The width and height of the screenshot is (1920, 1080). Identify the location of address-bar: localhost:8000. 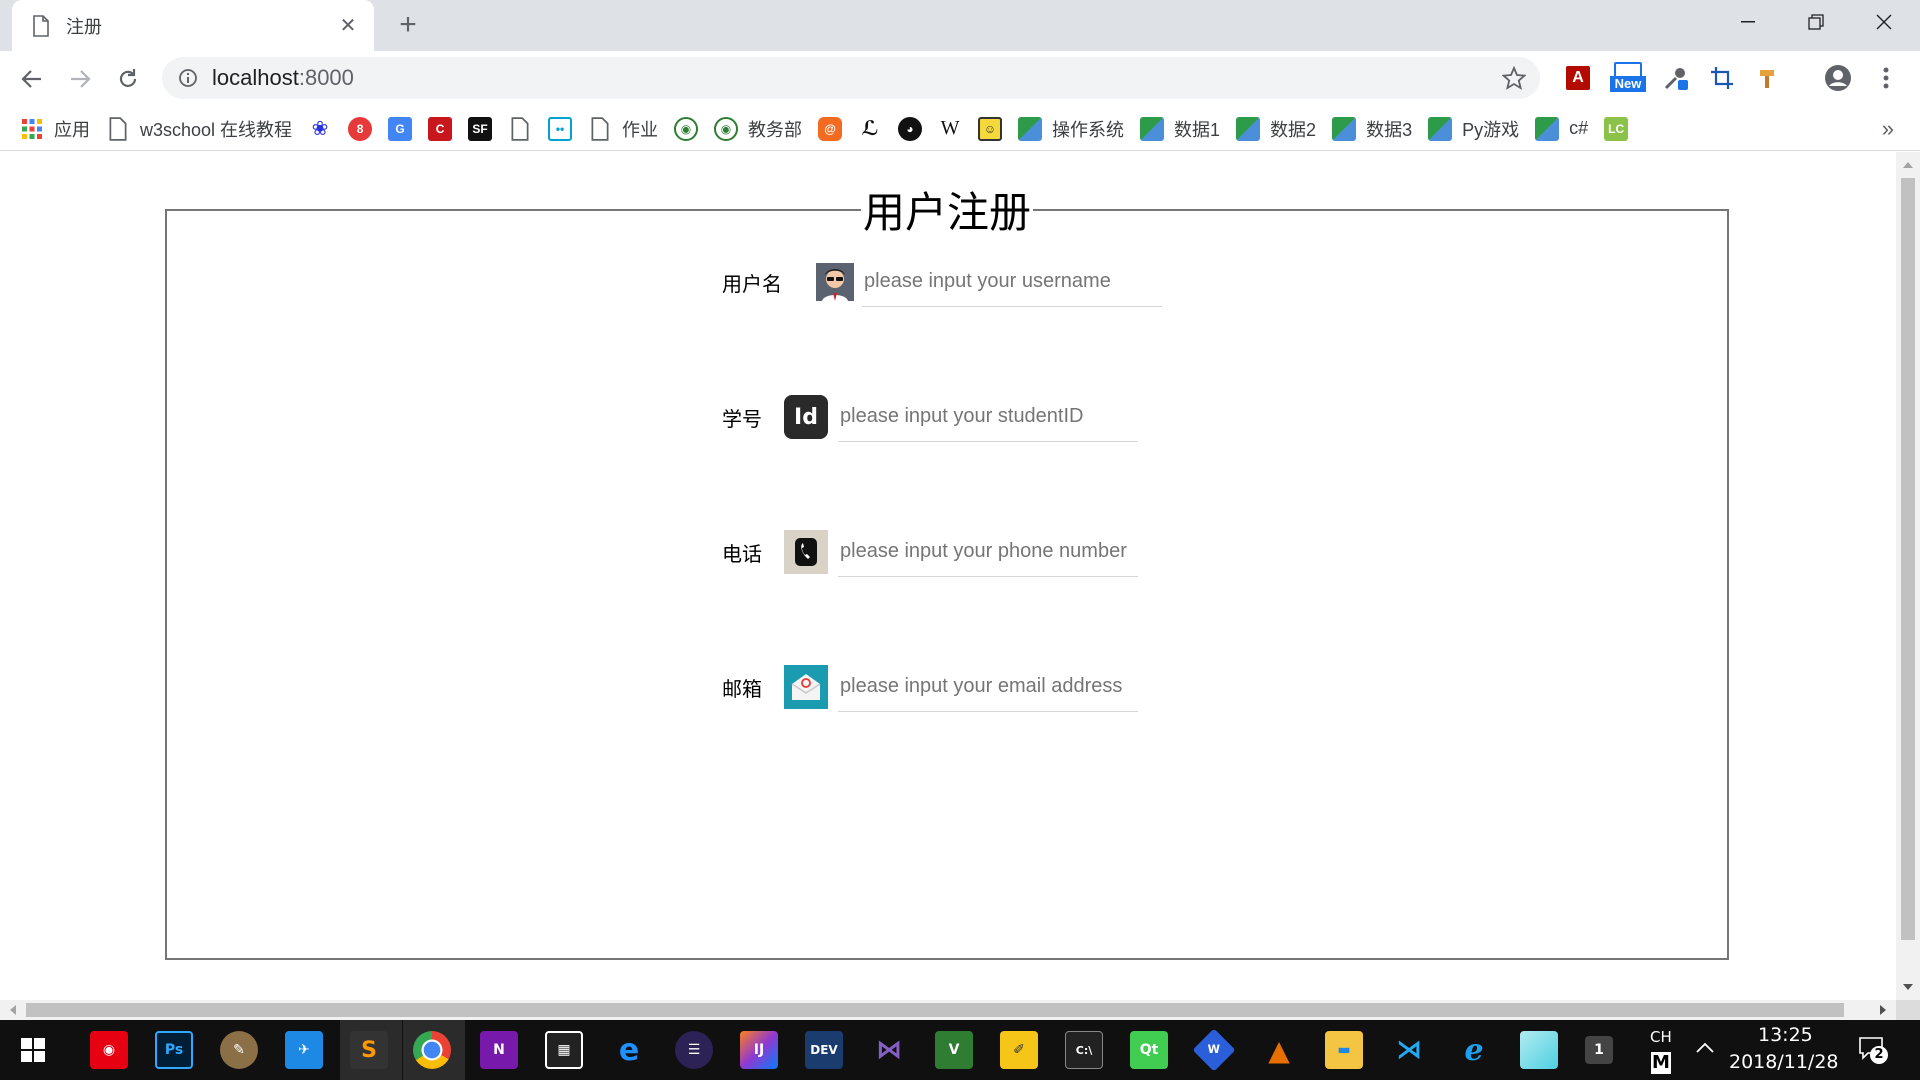
(851, 78).